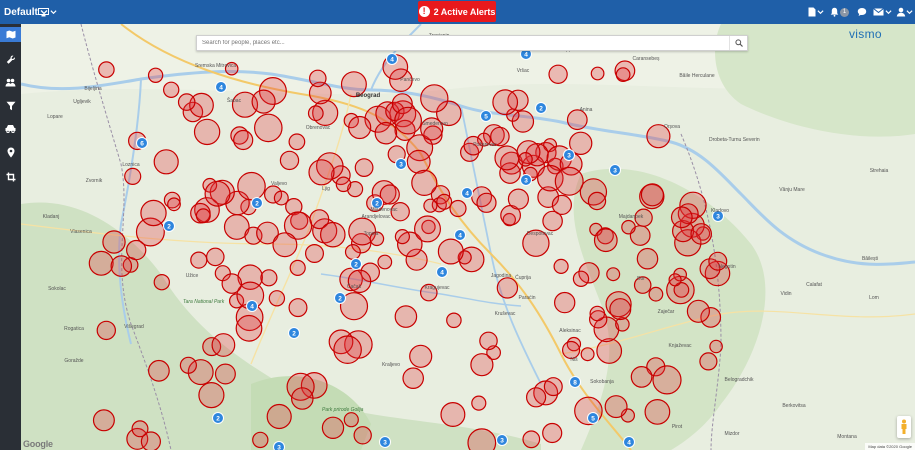 The image size is (915, 450). I want to click on street-view-pegman, so click(904, 427).